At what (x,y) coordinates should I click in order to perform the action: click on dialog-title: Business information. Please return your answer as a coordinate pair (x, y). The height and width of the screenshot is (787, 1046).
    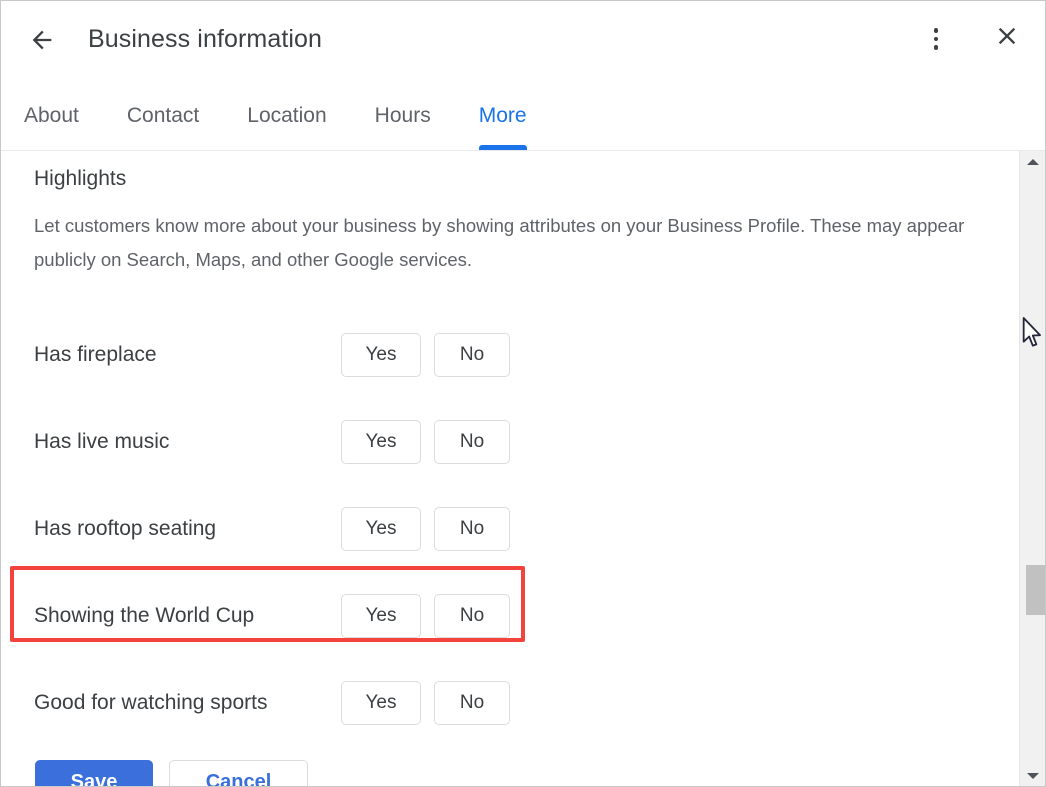
    Looking at the image, I should click on (205, 39).